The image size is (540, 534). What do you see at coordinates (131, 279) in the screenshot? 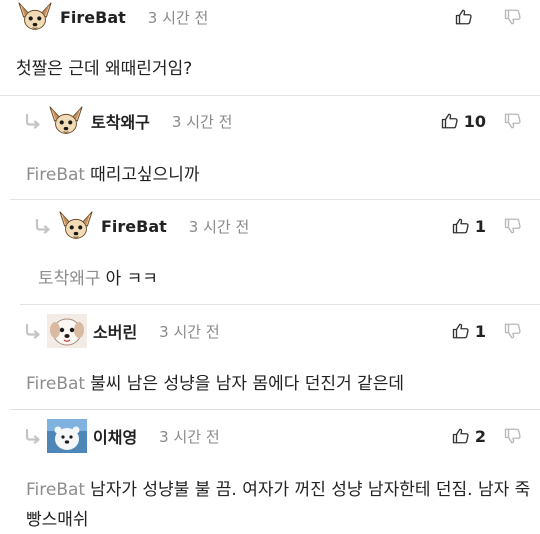
I see `comment-body: 아 ㅋㅋ` at bounding box center [131, 279].